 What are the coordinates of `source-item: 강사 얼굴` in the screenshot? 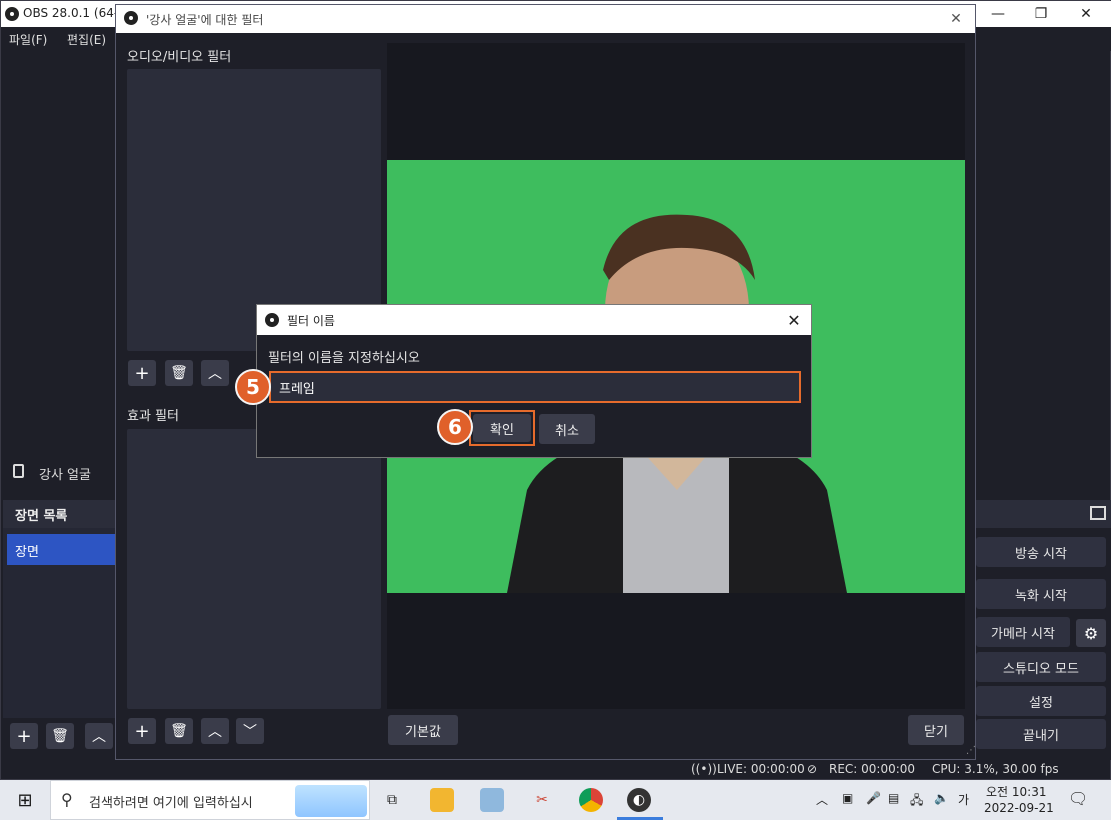 It's located at (58, 472).